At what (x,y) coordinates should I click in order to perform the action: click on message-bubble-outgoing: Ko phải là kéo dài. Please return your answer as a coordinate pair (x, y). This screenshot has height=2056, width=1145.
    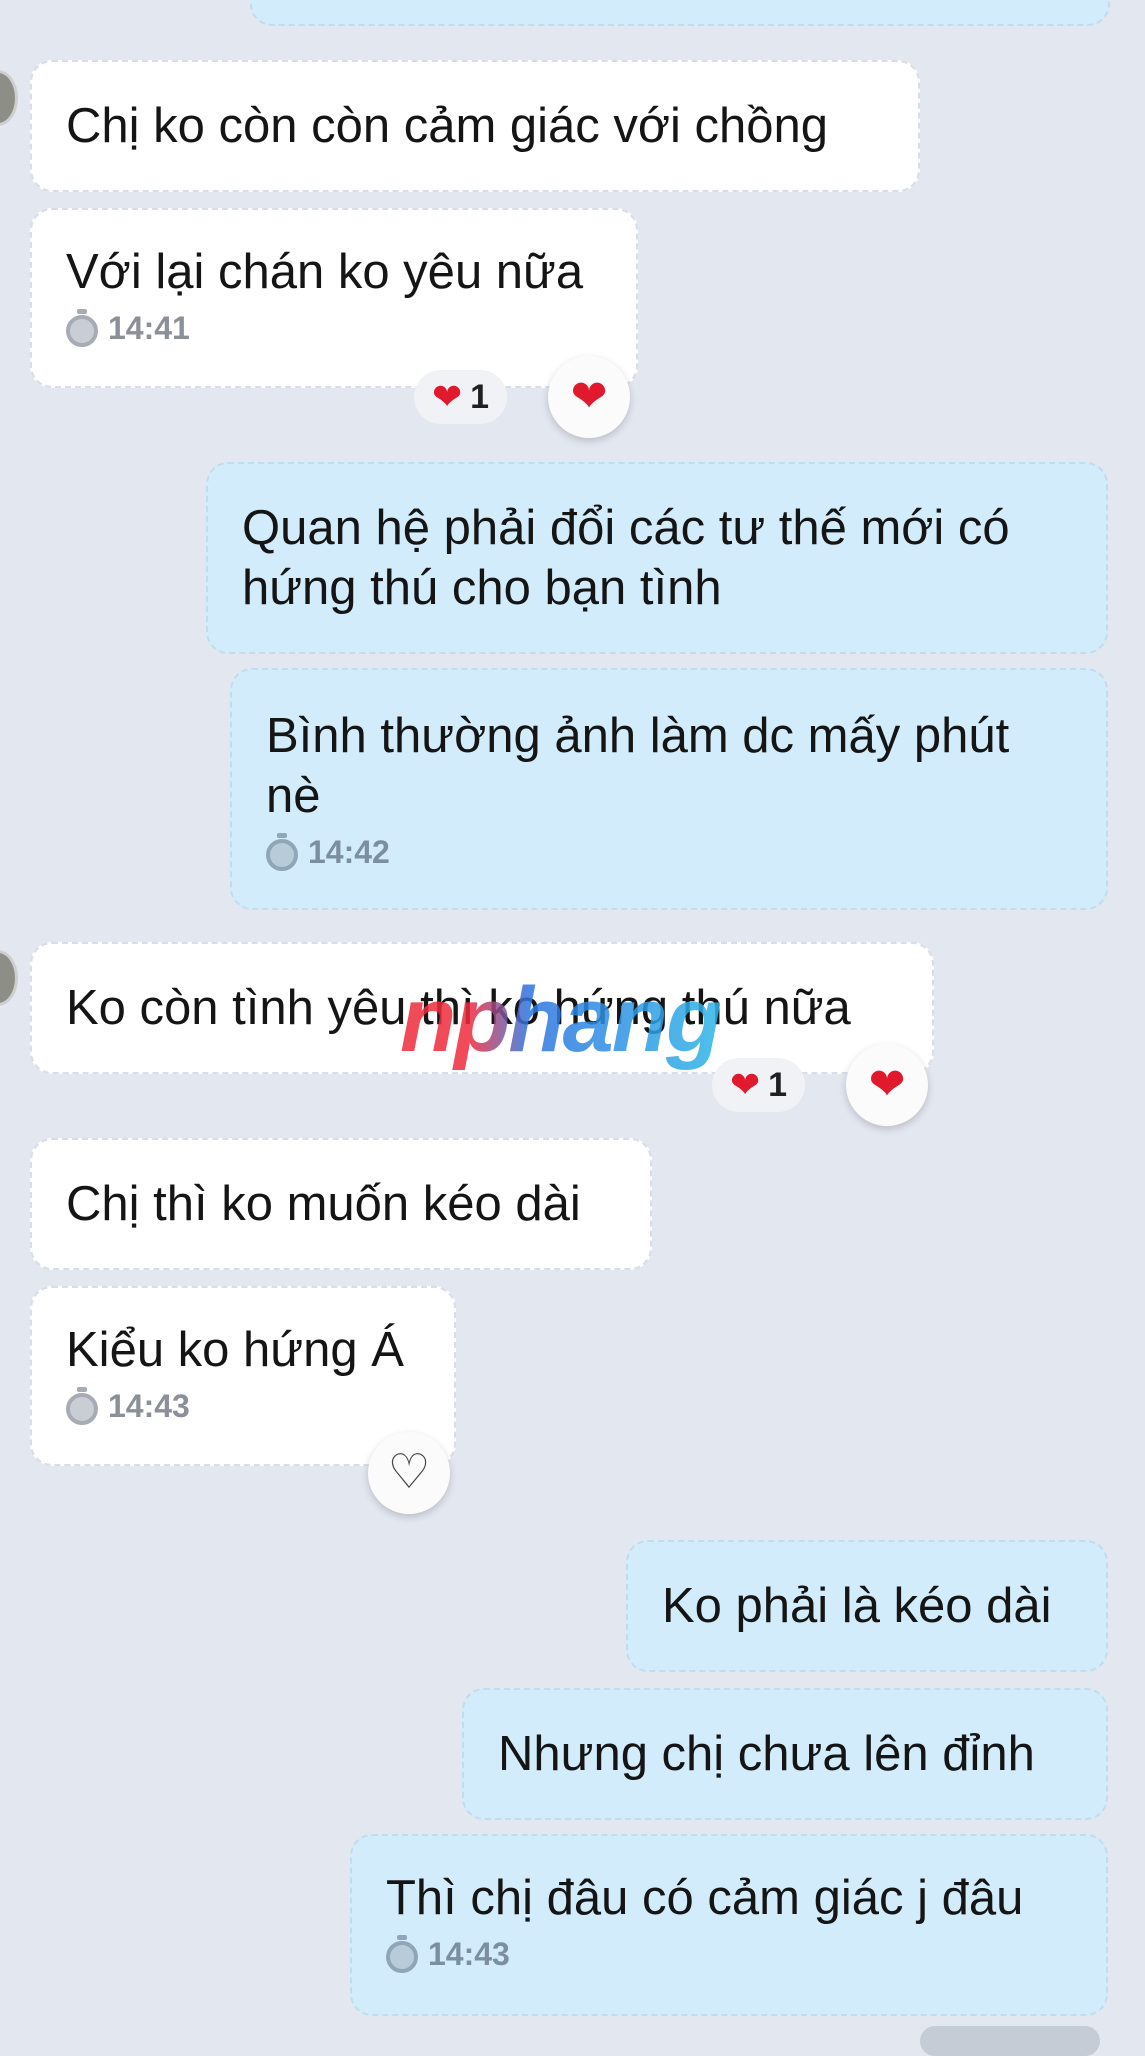
    Looking at the image, I should click on (867, 1606).